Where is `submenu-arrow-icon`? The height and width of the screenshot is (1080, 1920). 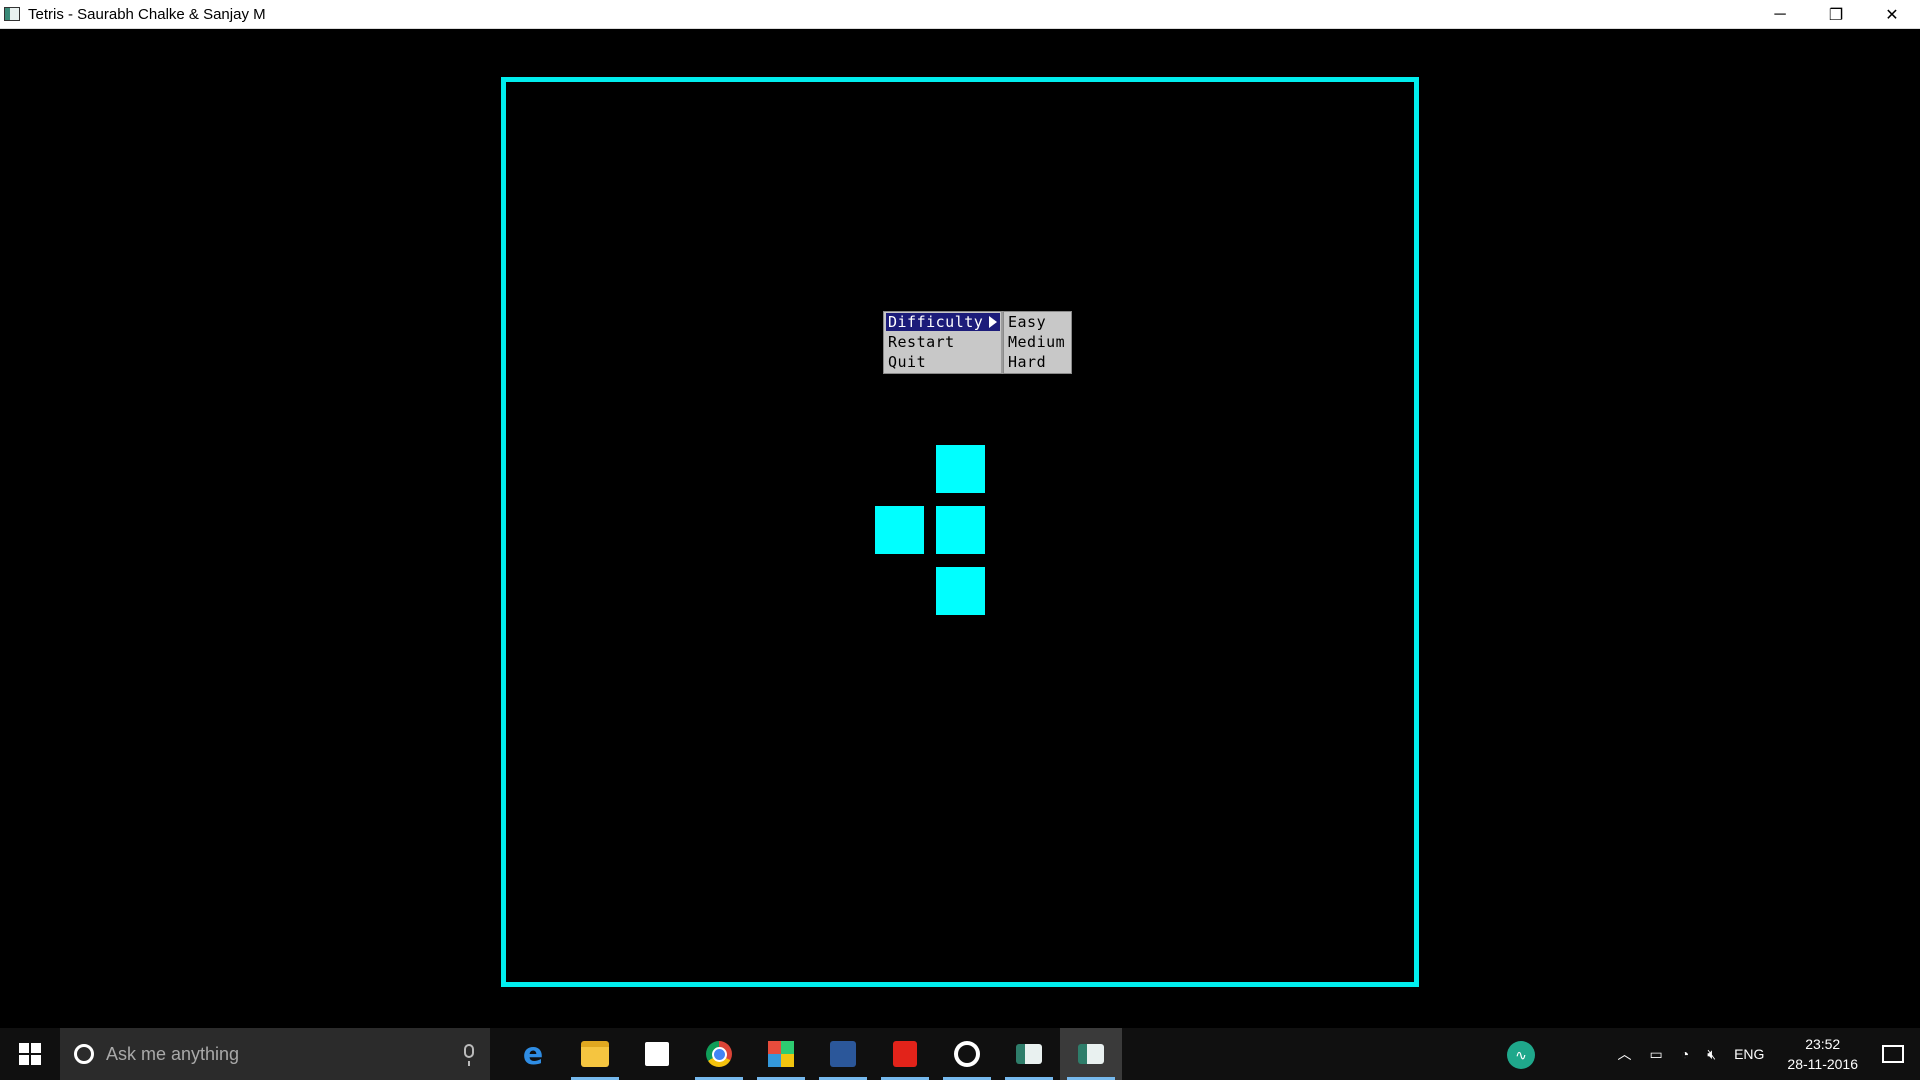 submenu-arrow-icon is located at coordinates (993, 322).